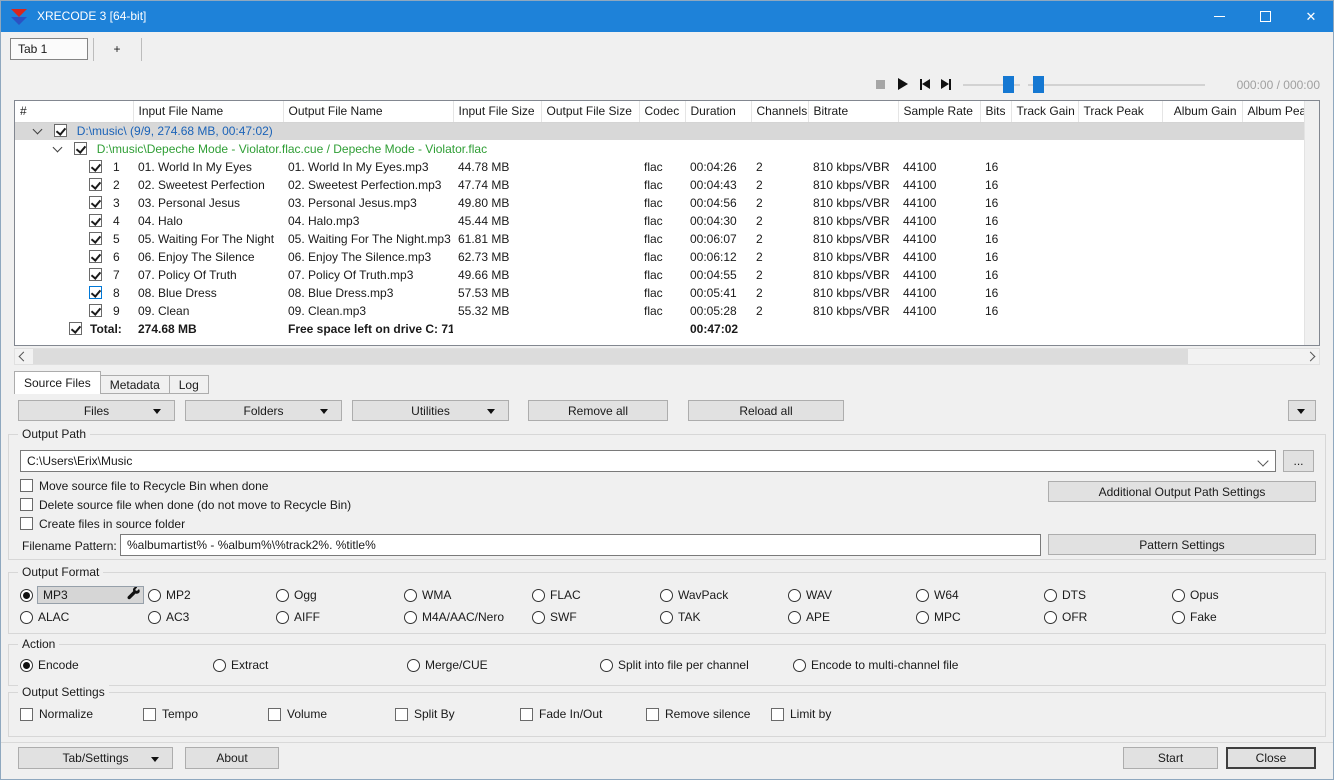 The height and width of the screenshot is (780, 1334). Describe the element at coordinates (1108, 617) in the screenshot. I see `radio-ofr: OFR` at that location.